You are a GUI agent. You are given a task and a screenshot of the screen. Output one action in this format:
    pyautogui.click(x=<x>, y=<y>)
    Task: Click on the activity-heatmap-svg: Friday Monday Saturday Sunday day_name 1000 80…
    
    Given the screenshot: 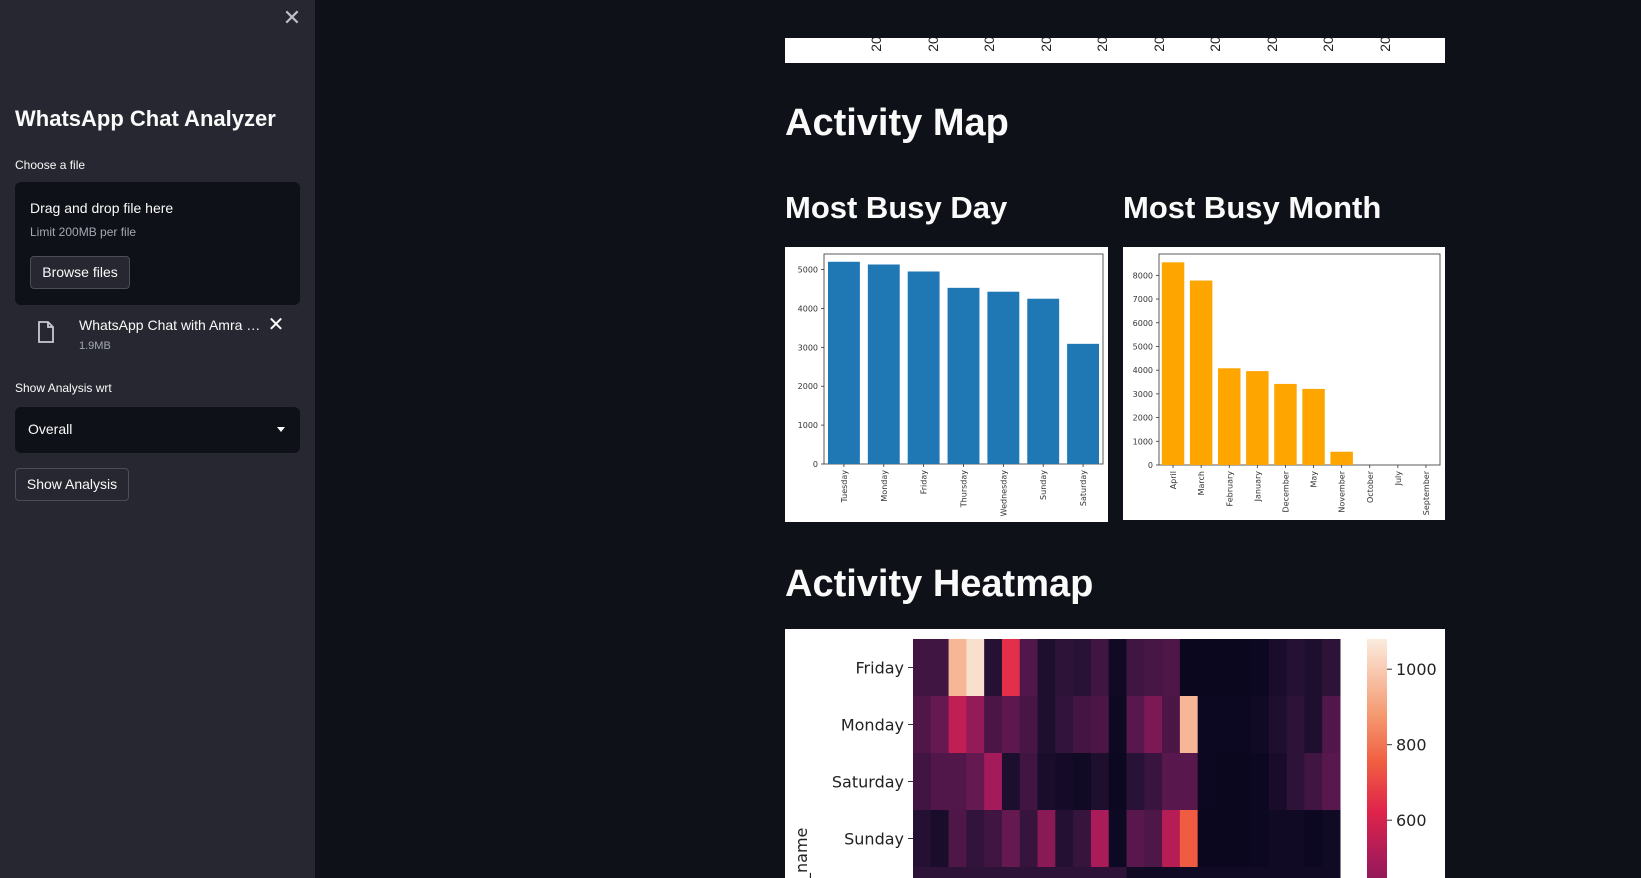 What is the action you would take?
    pyautogui.click(x=1114, y=758)
    